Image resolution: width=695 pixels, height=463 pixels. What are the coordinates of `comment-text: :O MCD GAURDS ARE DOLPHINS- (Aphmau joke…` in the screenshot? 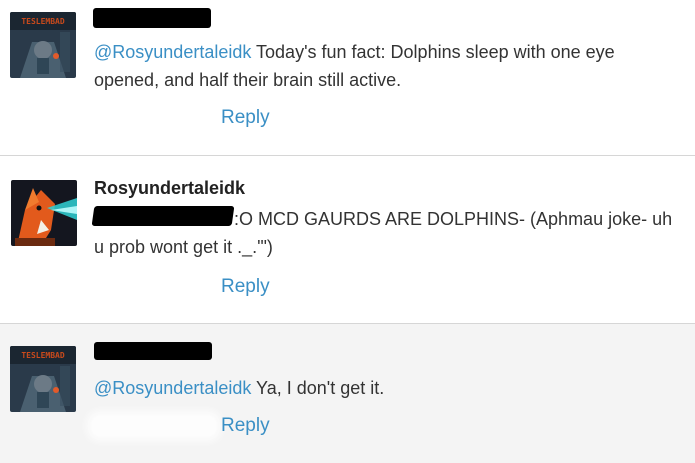 It's located at (384, 233).